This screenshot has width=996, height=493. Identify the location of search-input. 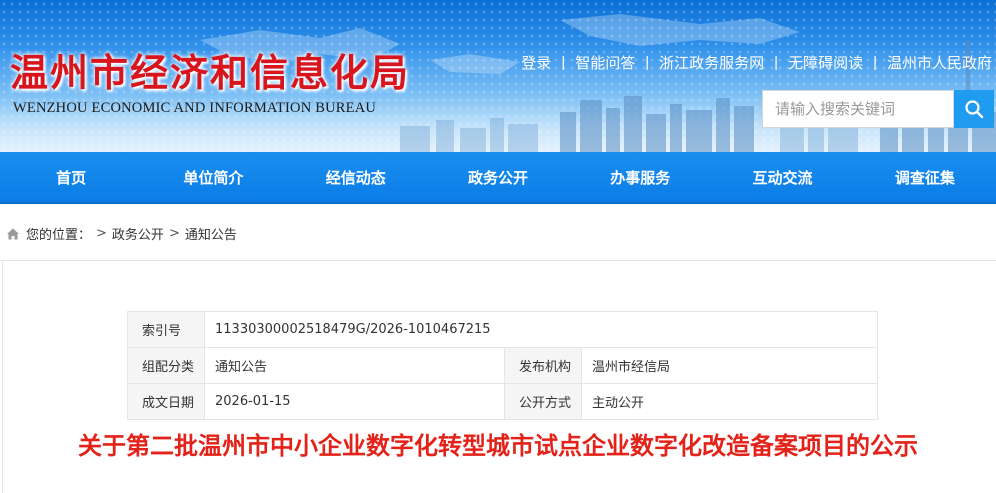
(858, 109).